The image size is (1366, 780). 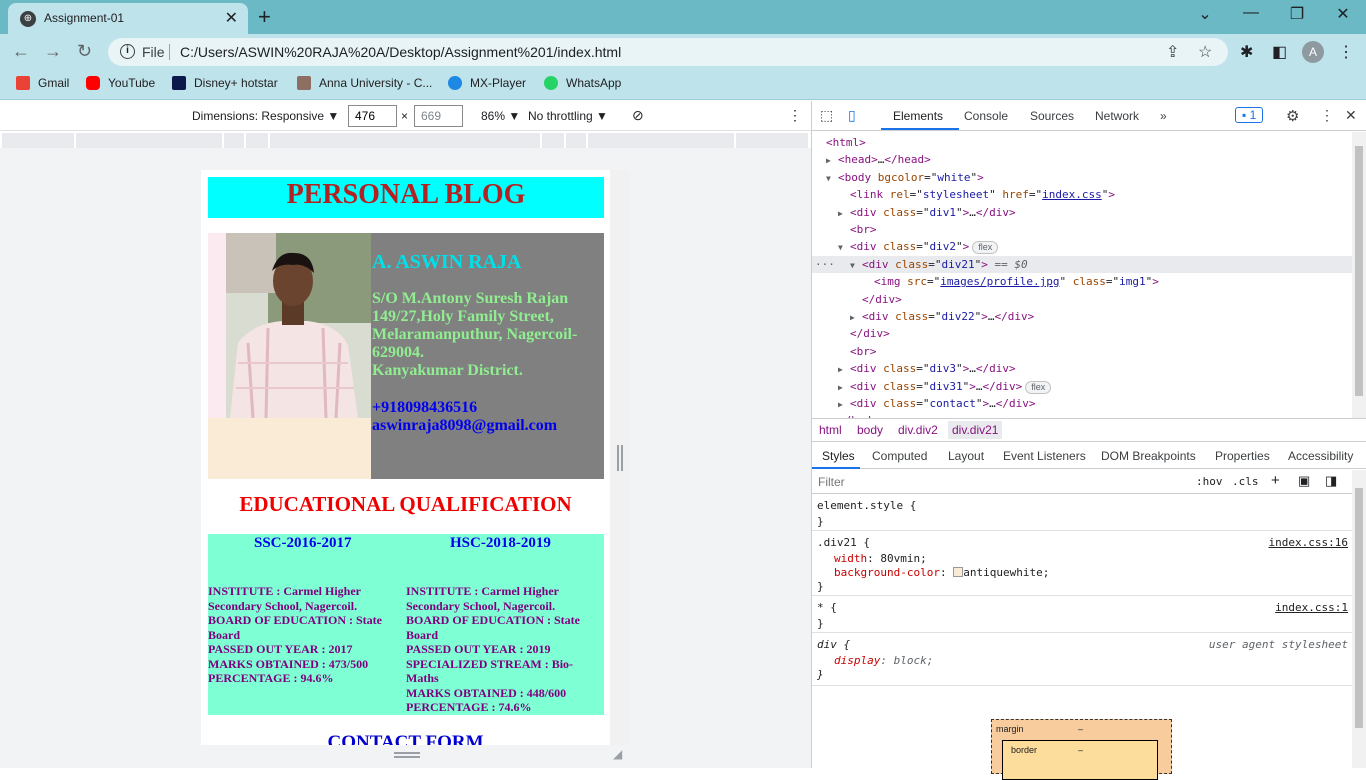 What do you see at coordinates (1320, 456) in the screenshot?
I see `tab-accessibility: Accessibility` at bounding box center [1320, 456].